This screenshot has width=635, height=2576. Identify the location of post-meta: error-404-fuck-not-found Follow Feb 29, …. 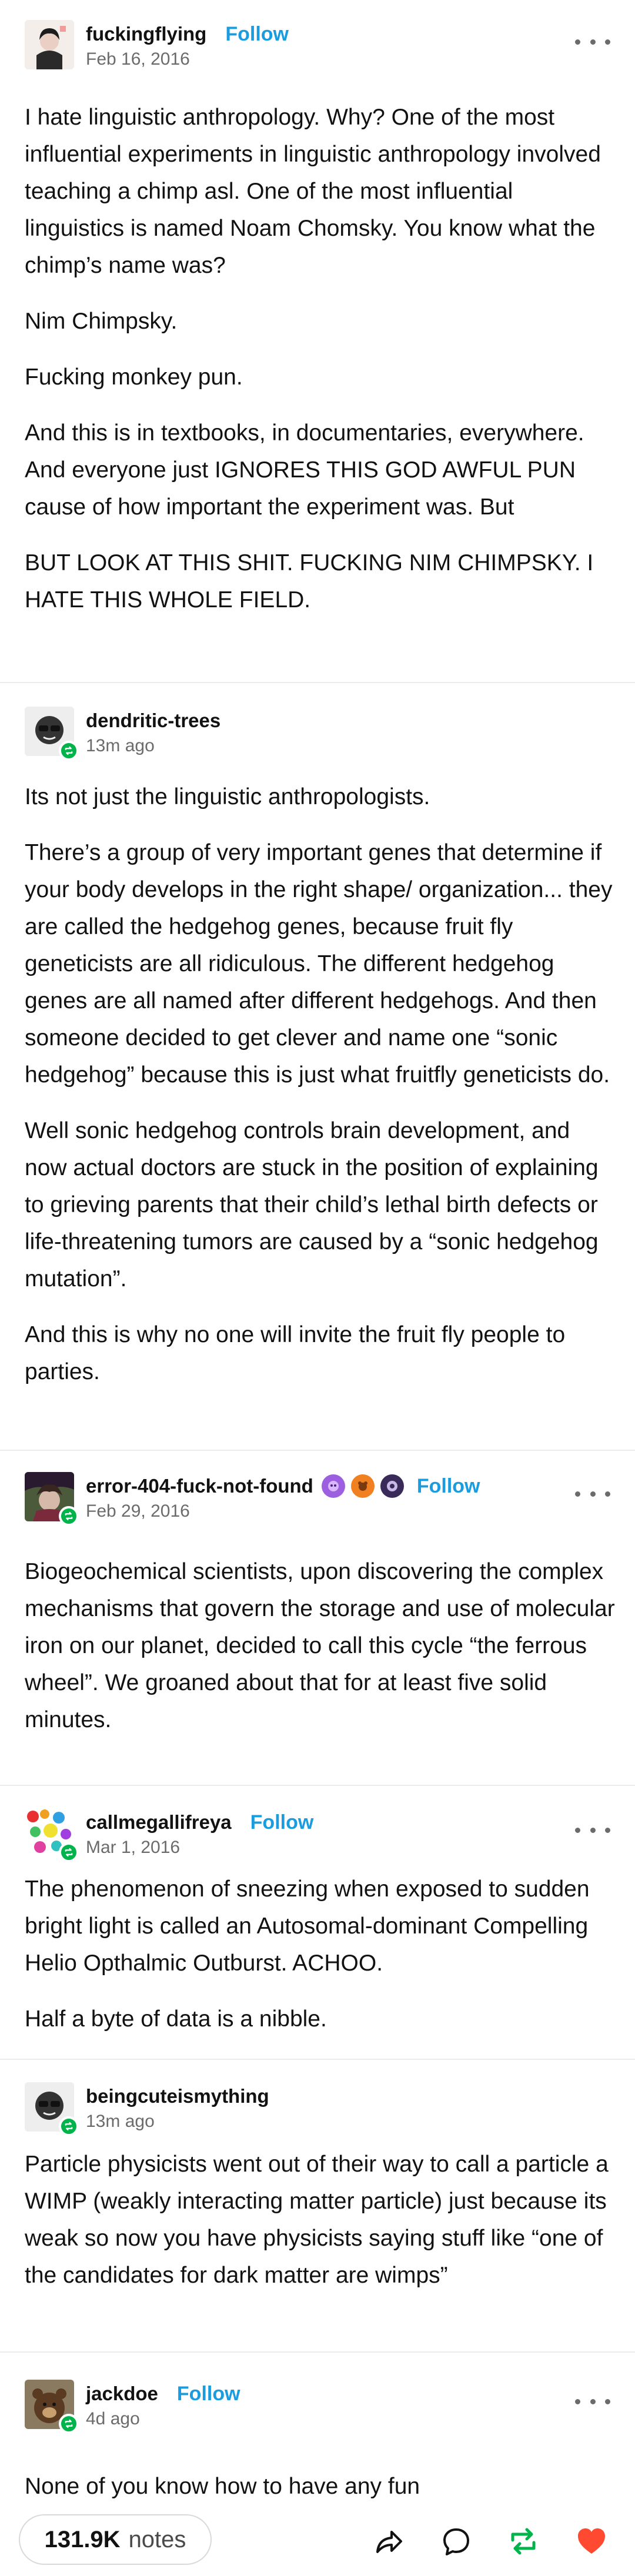
(283, 1496).